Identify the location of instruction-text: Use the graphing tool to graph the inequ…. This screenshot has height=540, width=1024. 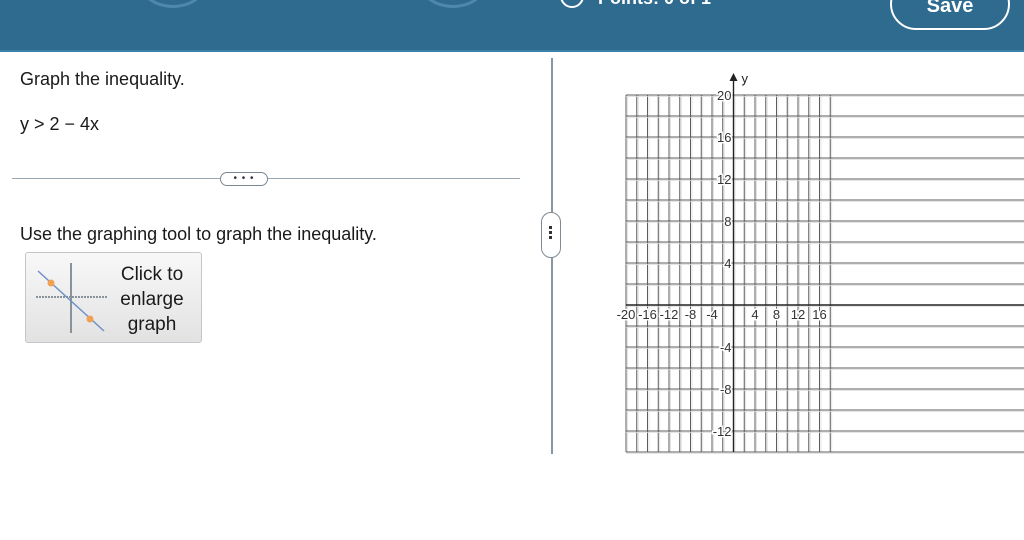
(198, 234).